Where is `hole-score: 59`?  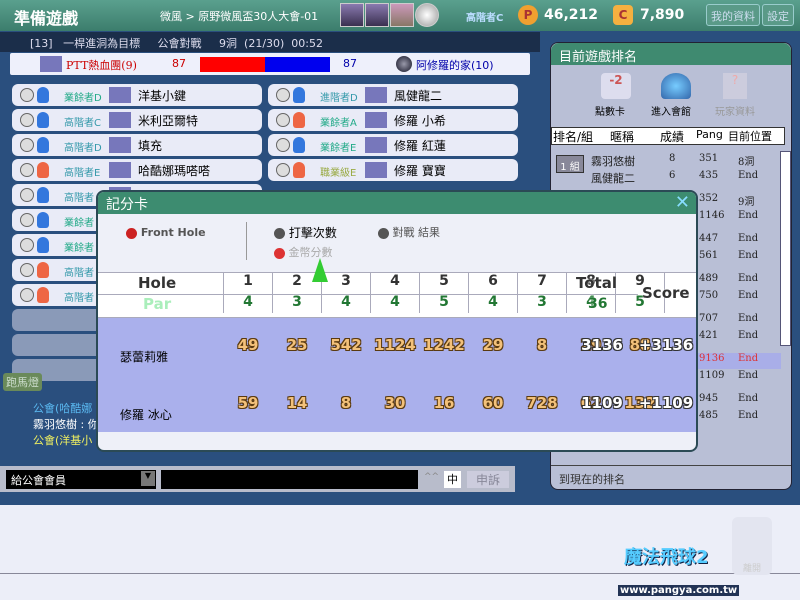
hole-score: 59 is located at coordinates (248, 403).